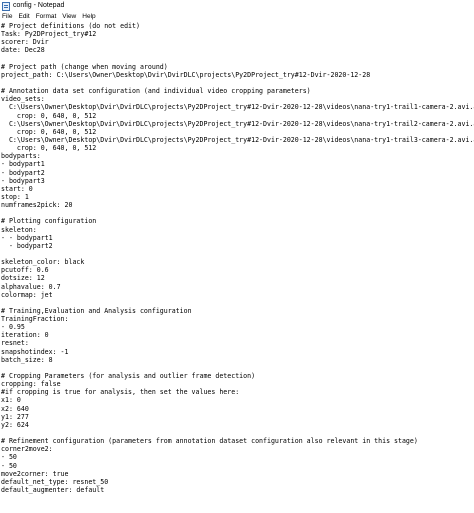  What do you see at coordinates (23, 50) in the screenshot?
I see `text-line: date: Dec28` at bounding box center [23, 50].